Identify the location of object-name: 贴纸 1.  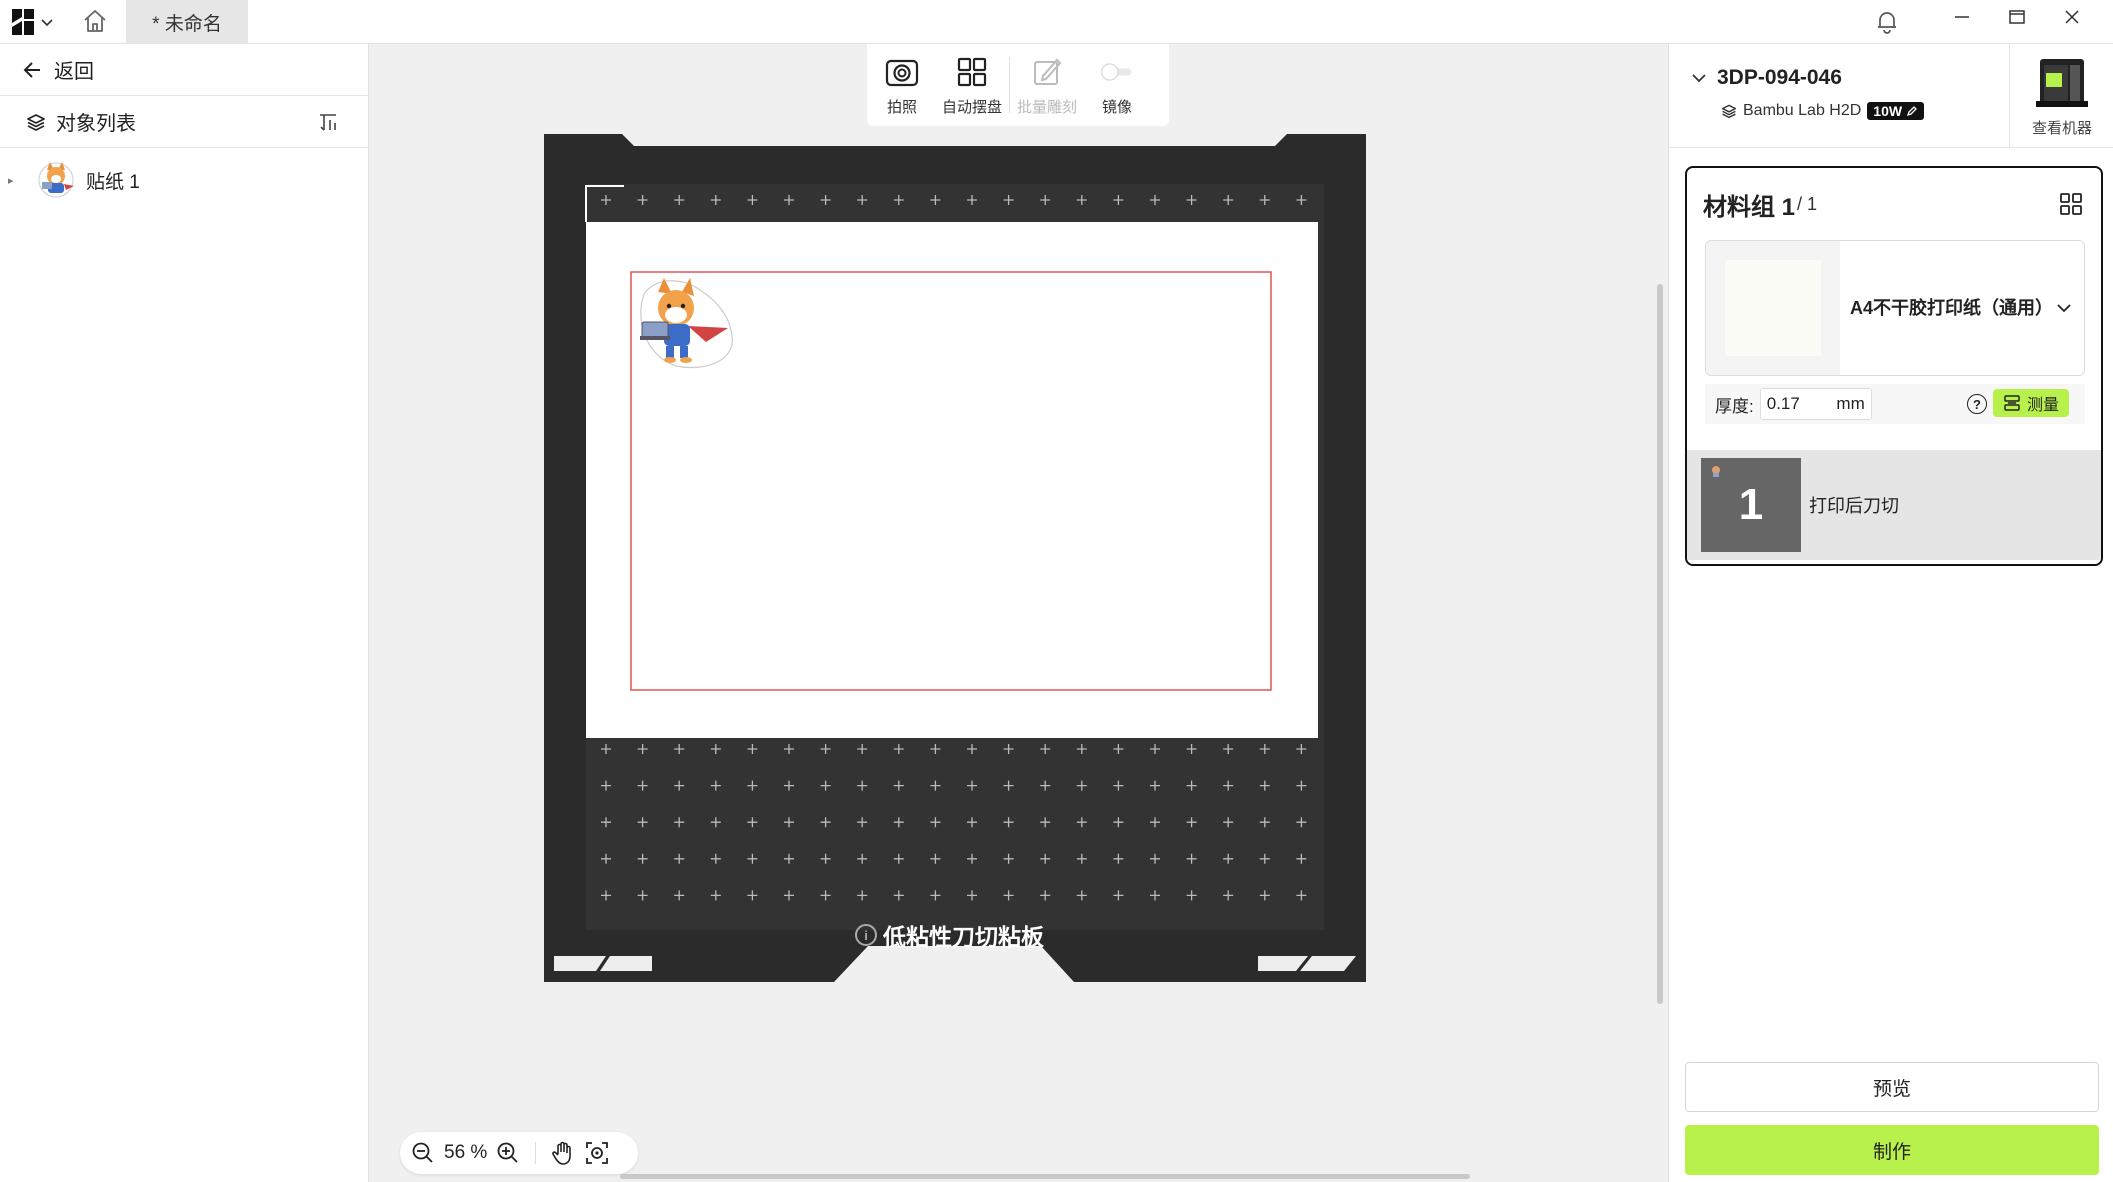
(113, 182).